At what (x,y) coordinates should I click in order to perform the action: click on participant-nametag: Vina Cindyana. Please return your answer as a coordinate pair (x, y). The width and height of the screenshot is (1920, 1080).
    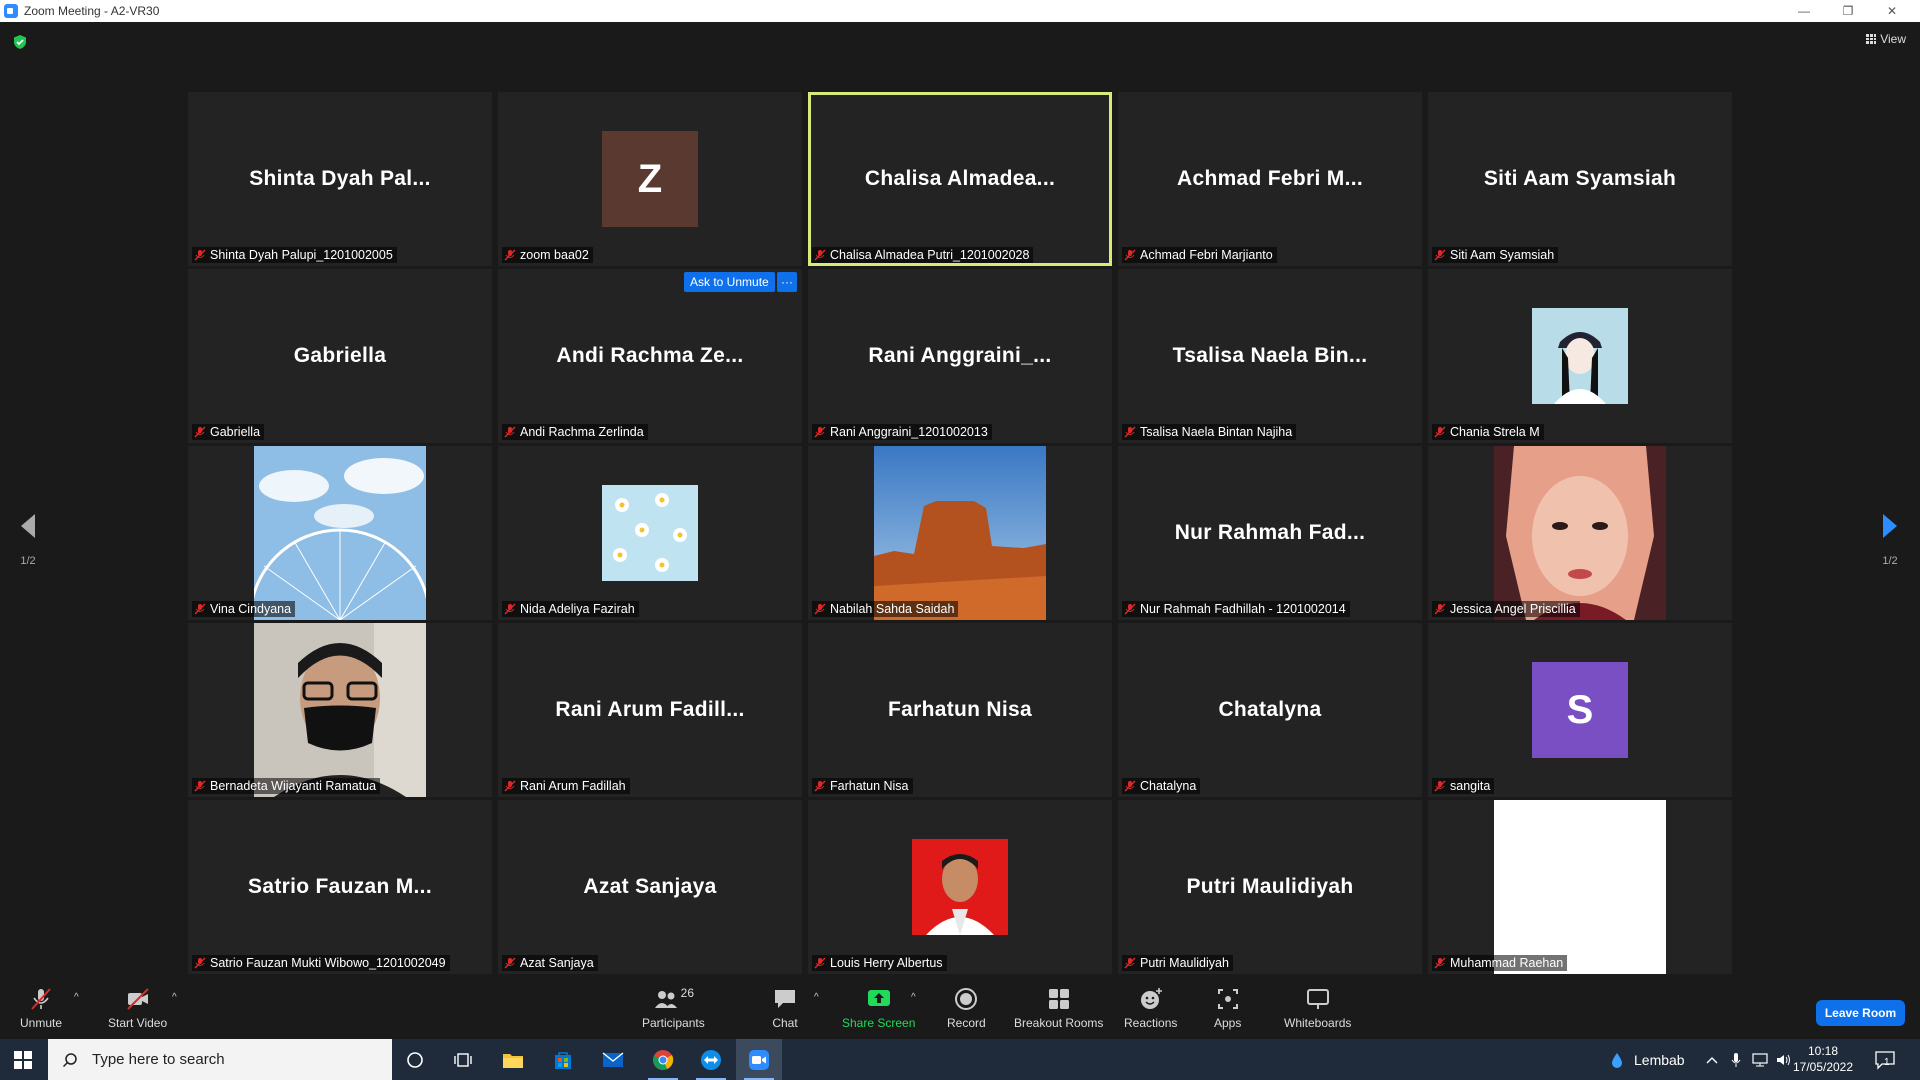
    Looking at the image, I should click on (244, 609).